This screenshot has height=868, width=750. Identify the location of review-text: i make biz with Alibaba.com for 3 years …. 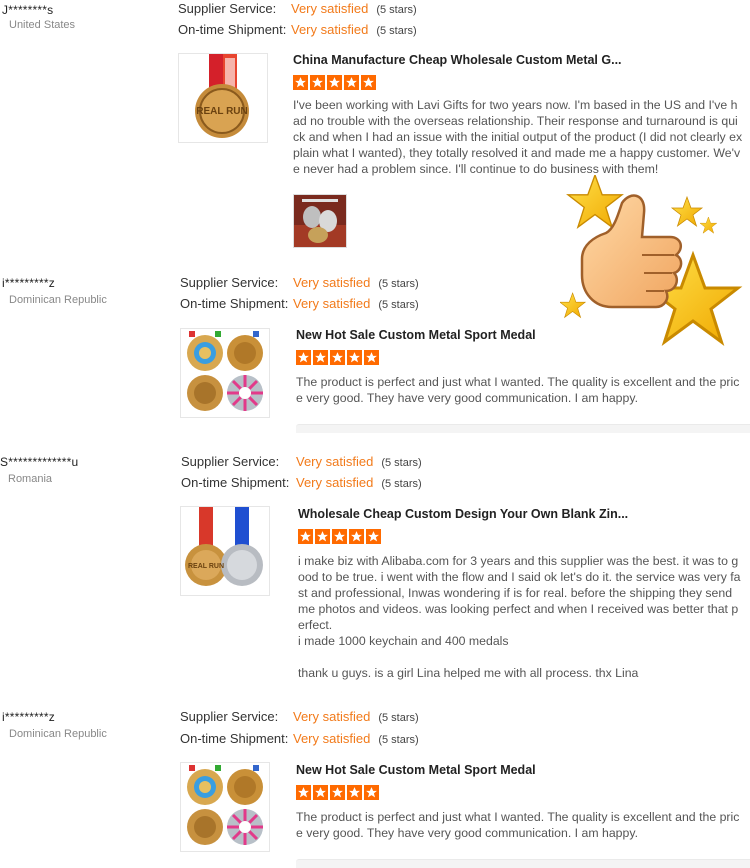
(521, 617).